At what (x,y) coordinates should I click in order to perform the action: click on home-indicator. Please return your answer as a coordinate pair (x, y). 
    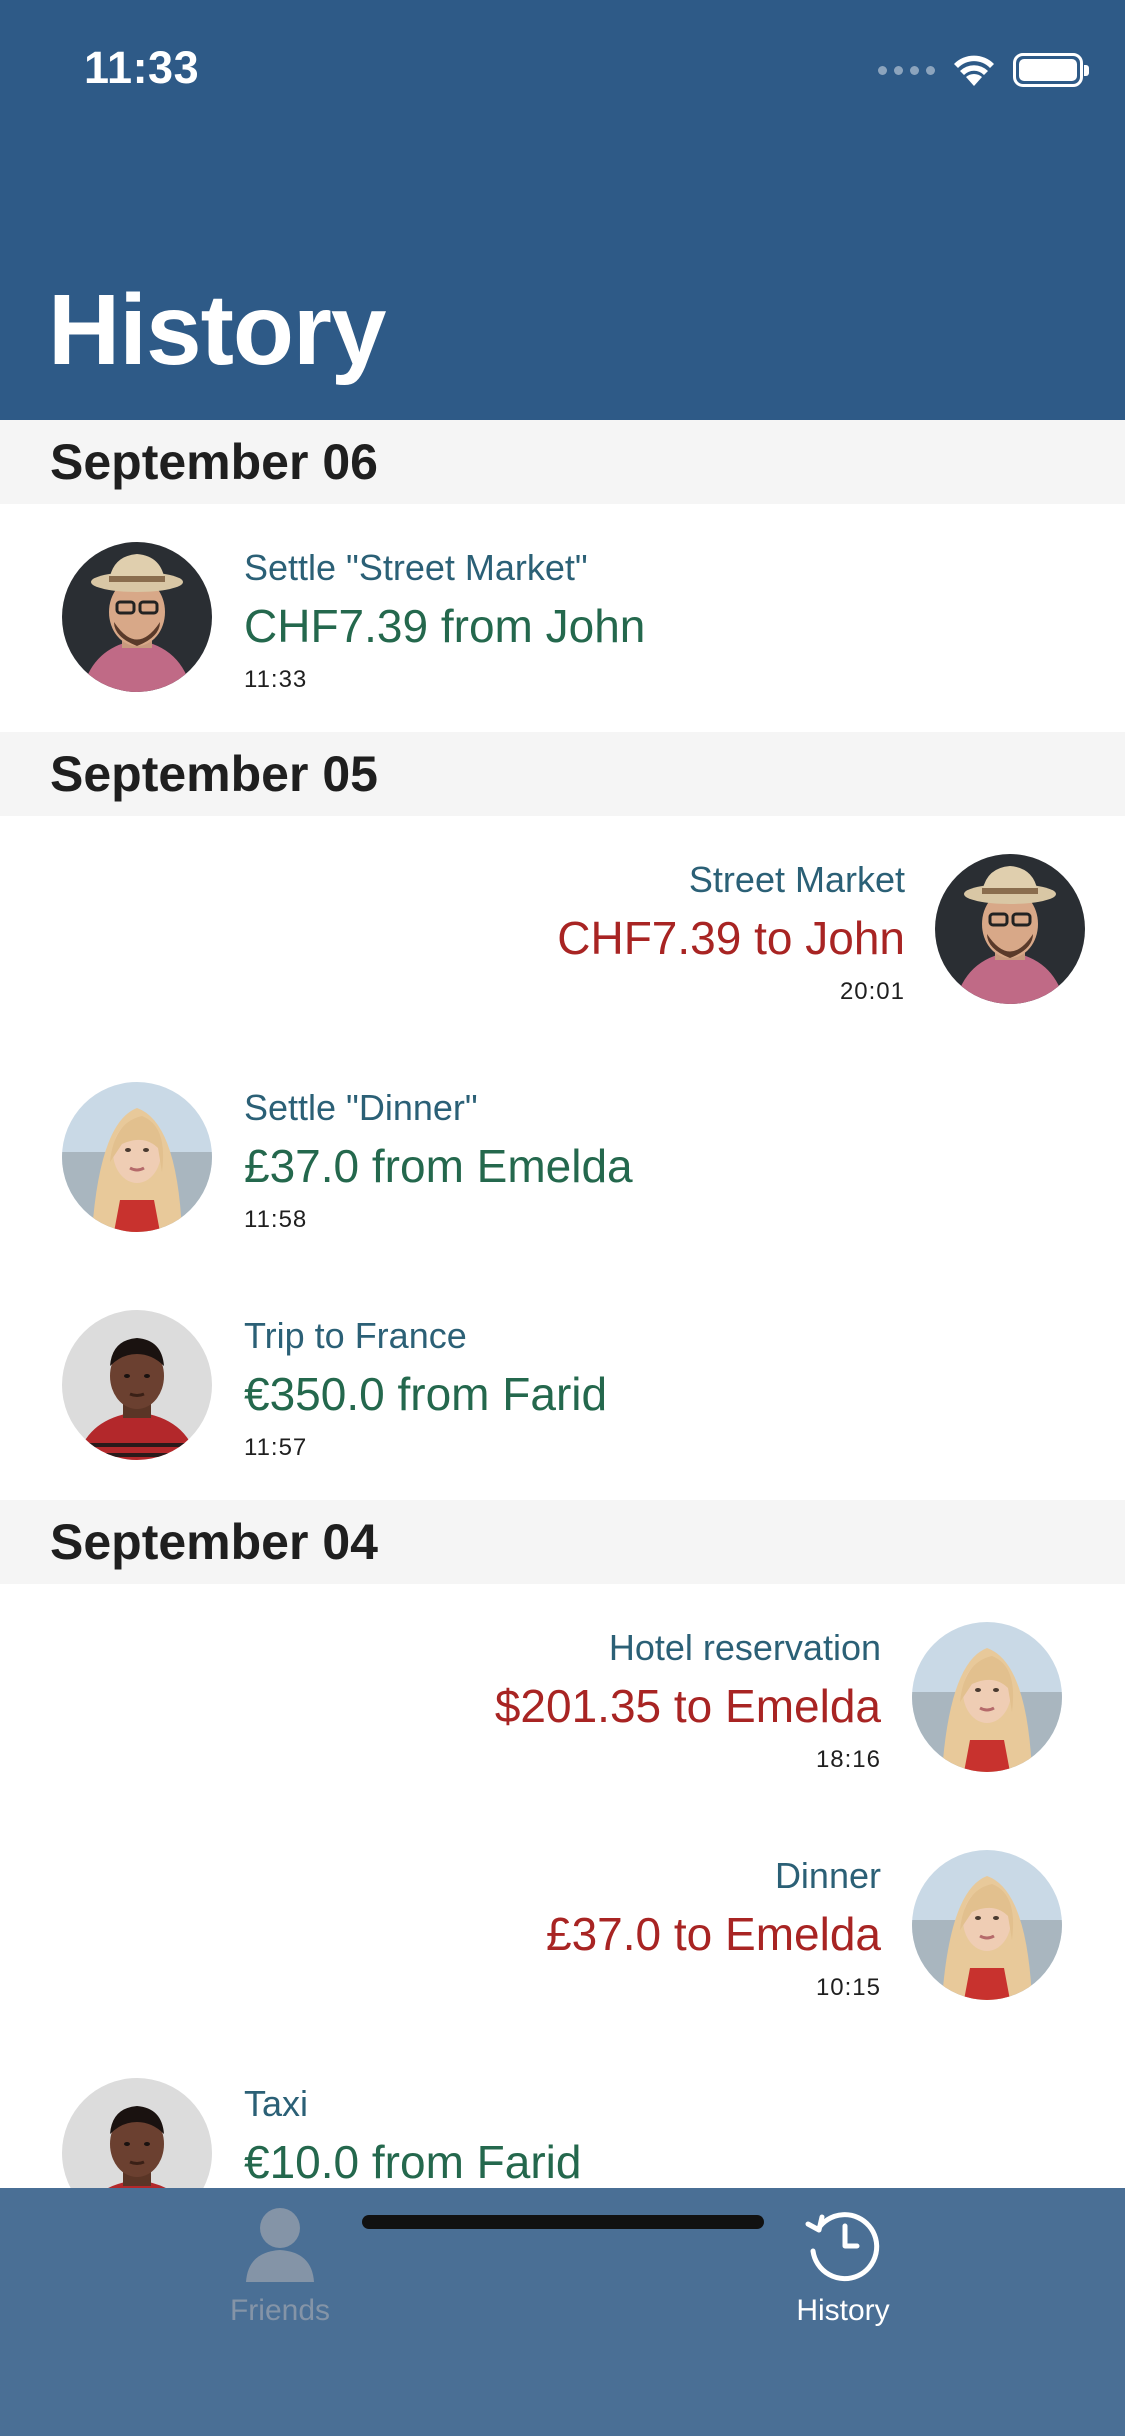
    Looking at the image, I should click on (563, 2222).